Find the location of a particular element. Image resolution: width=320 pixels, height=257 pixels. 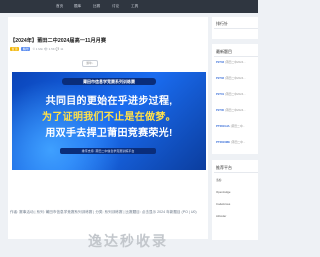

banner-slogan-line2: 为了证明我们不止是在做梦。 is located at coordinates (109, 117).